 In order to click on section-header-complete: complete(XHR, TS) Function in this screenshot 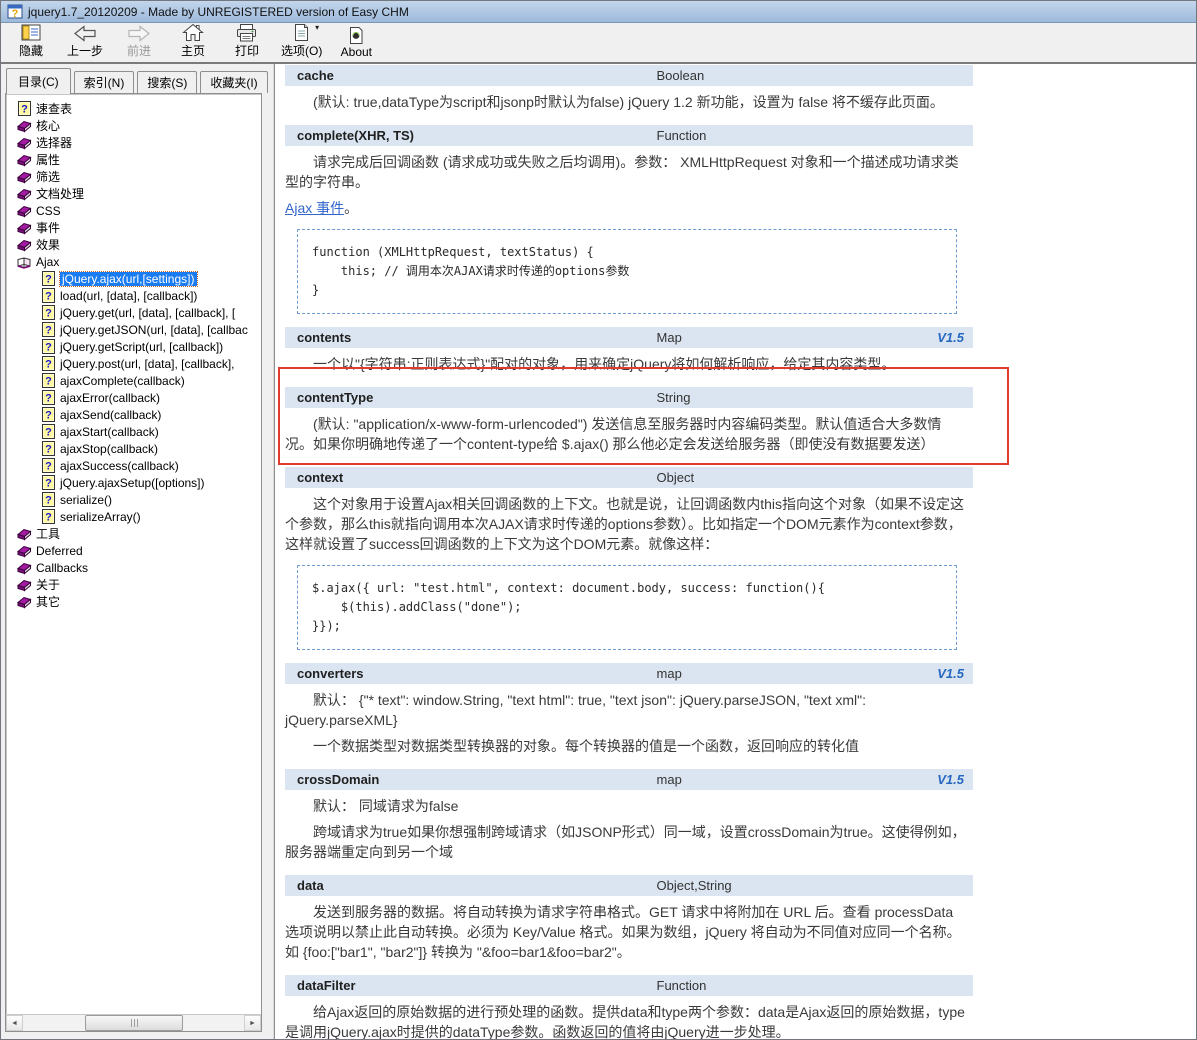, I will do `click(629, 135)`.